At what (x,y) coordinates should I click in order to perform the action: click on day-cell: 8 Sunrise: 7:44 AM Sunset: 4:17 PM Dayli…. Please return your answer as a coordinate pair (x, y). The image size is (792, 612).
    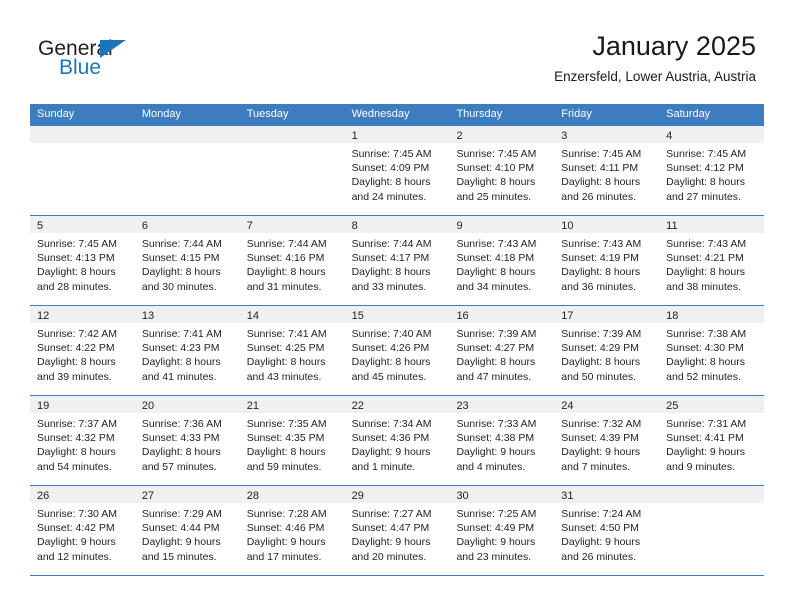
    Looking at the image, I should click on (397, 260).